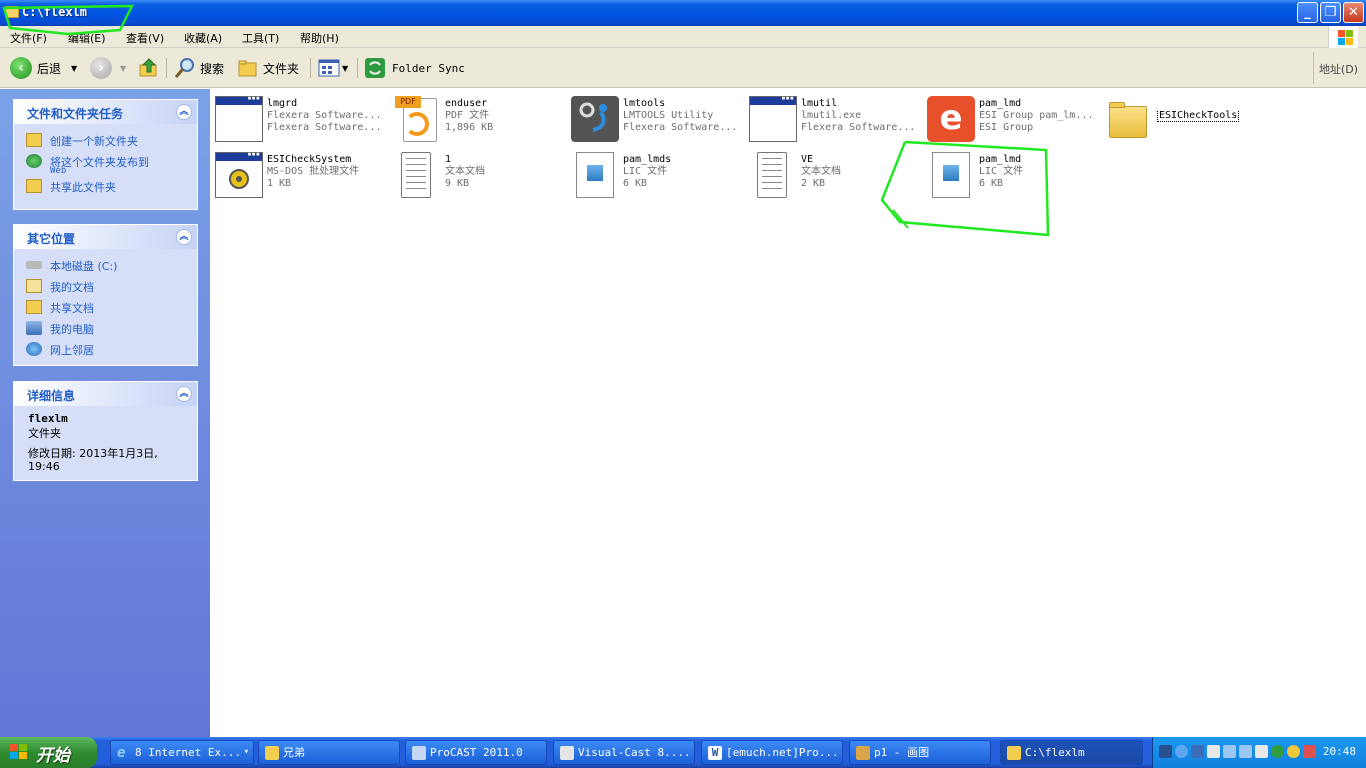 The image size is (1366, 768). Describe the element at coordinates (106, 287) in the screenshot. I see `place-my-documents: 我的文档` at that location.